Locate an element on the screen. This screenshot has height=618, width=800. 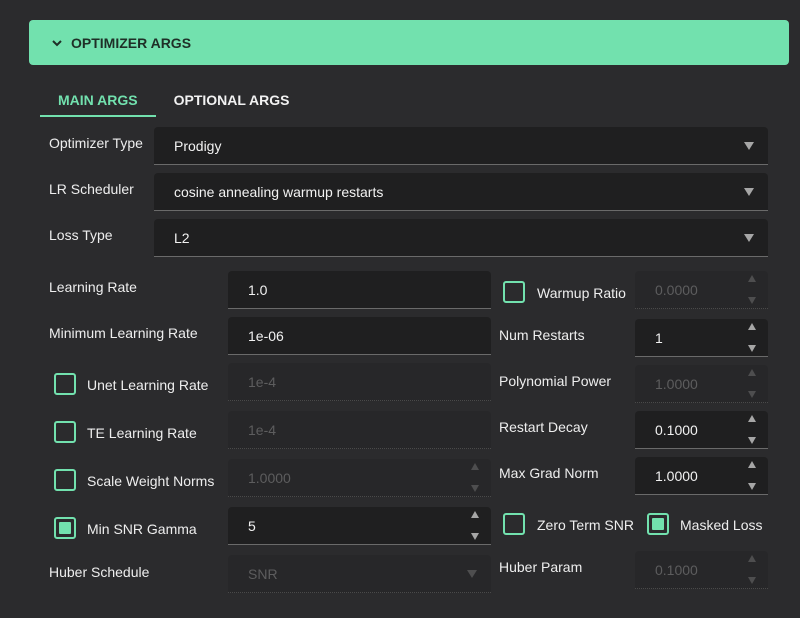
unet-lr-checkbox is located at coordinates (65, 384).